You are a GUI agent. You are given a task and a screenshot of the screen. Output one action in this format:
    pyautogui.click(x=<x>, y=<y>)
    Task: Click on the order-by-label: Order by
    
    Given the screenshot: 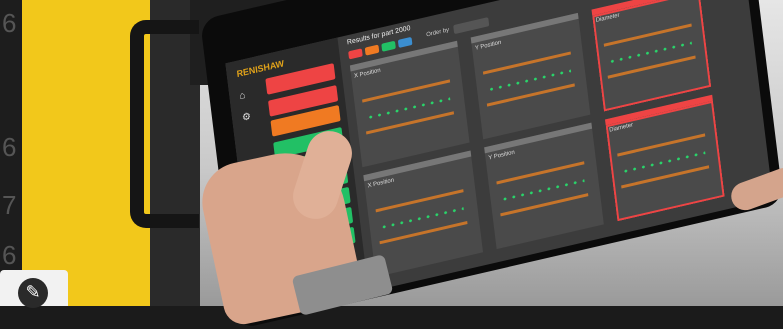 What is the action you would take?
    pyautogui.click(x=437, y=33)
    